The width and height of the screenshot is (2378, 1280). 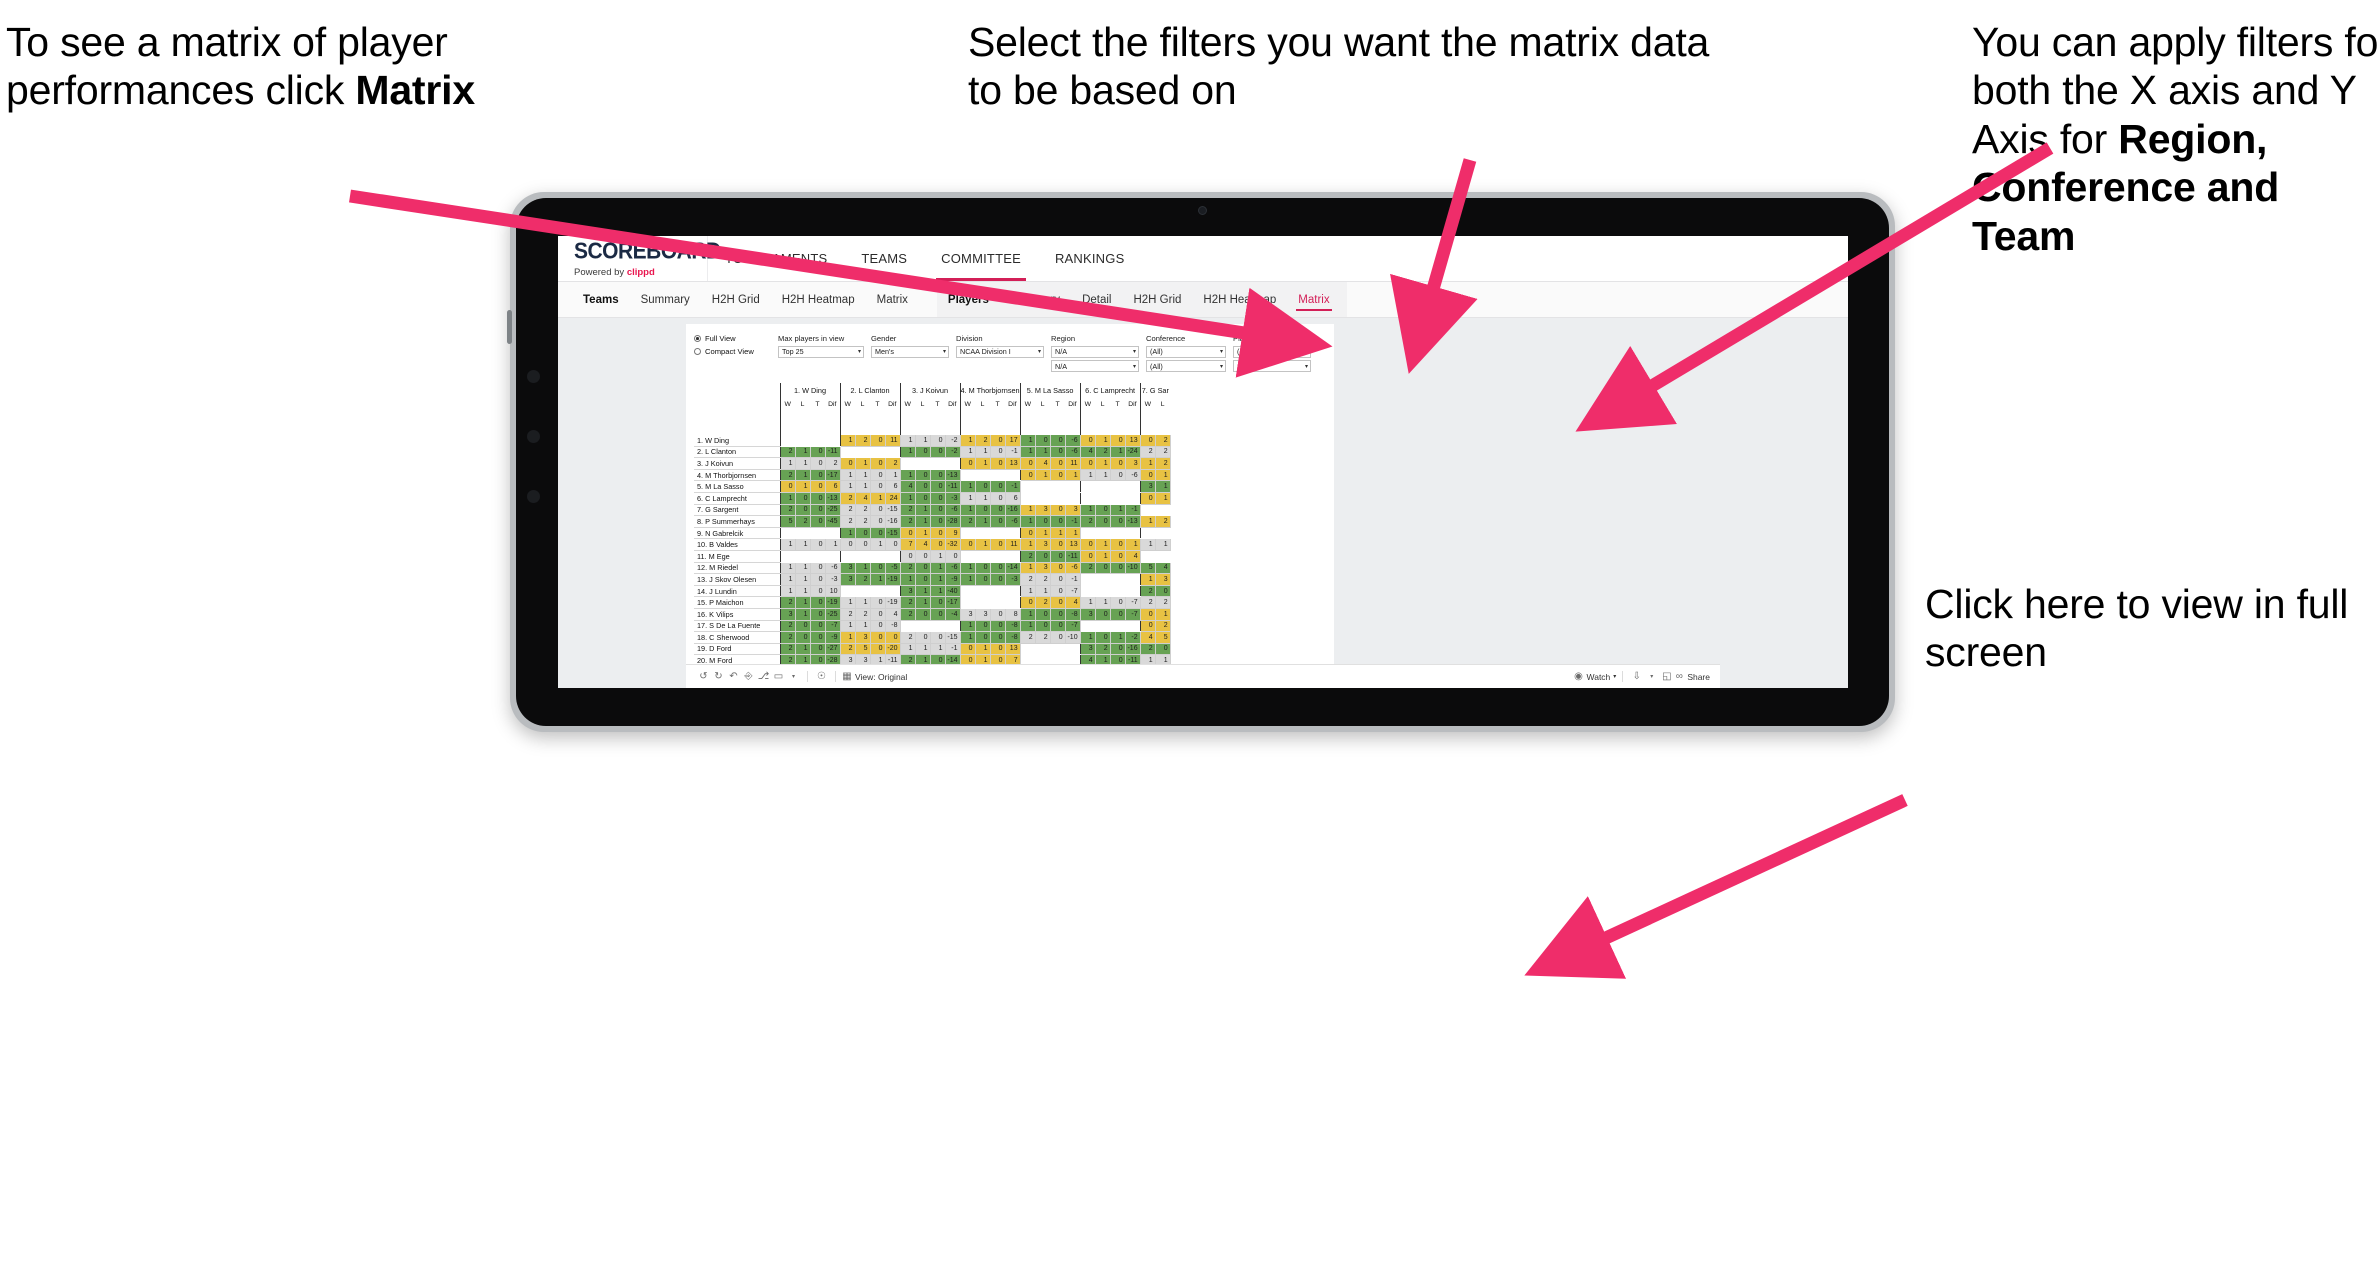 What do you see at coordinates (1157, 299) in the screenshot?
I see `subnav-players-h2h-grid: H2H Grid` at bounding box center [1157, 299].